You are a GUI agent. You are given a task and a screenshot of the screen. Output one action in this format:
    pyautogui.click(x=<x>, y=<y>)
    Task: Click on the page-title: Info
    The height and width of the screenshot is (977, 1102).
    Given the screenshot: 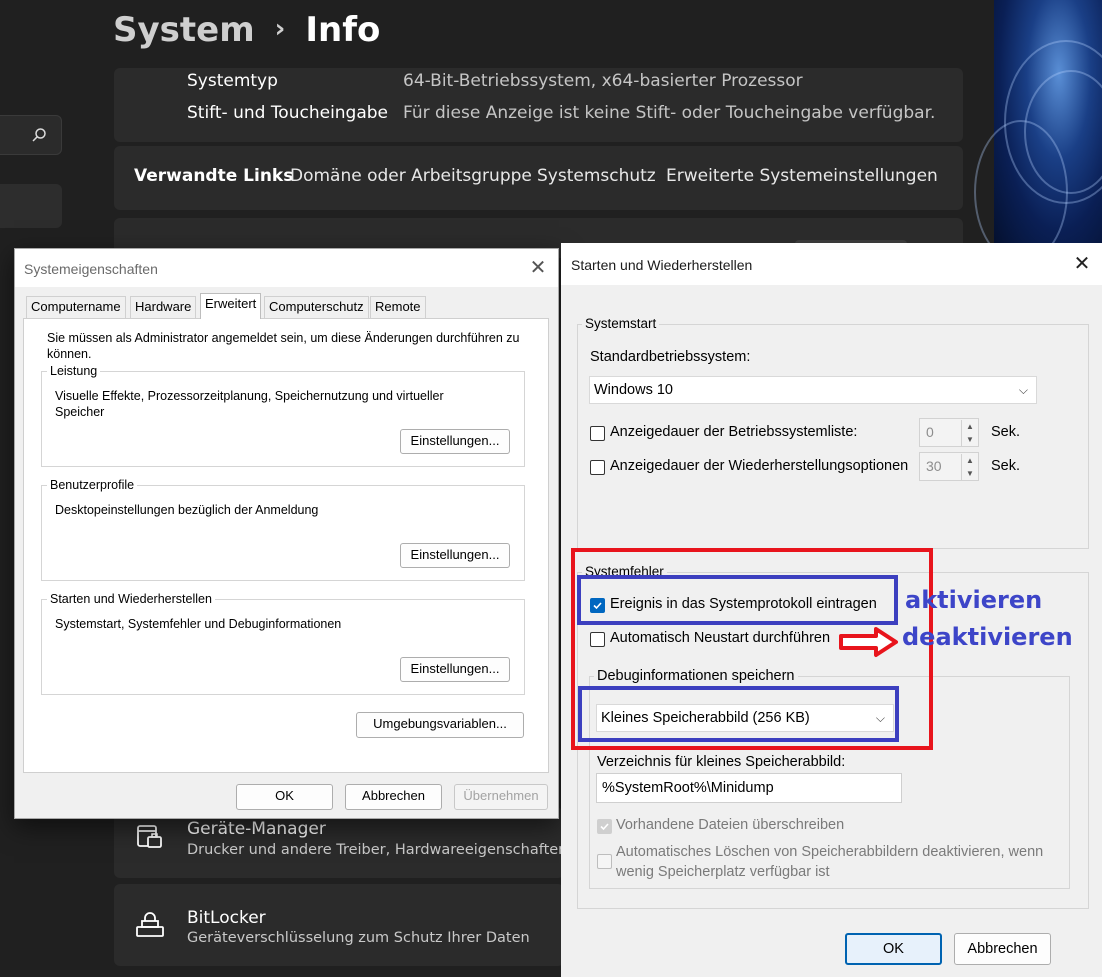 What is the action you would take?
    pyautogui.click(x=343, y=30)
    